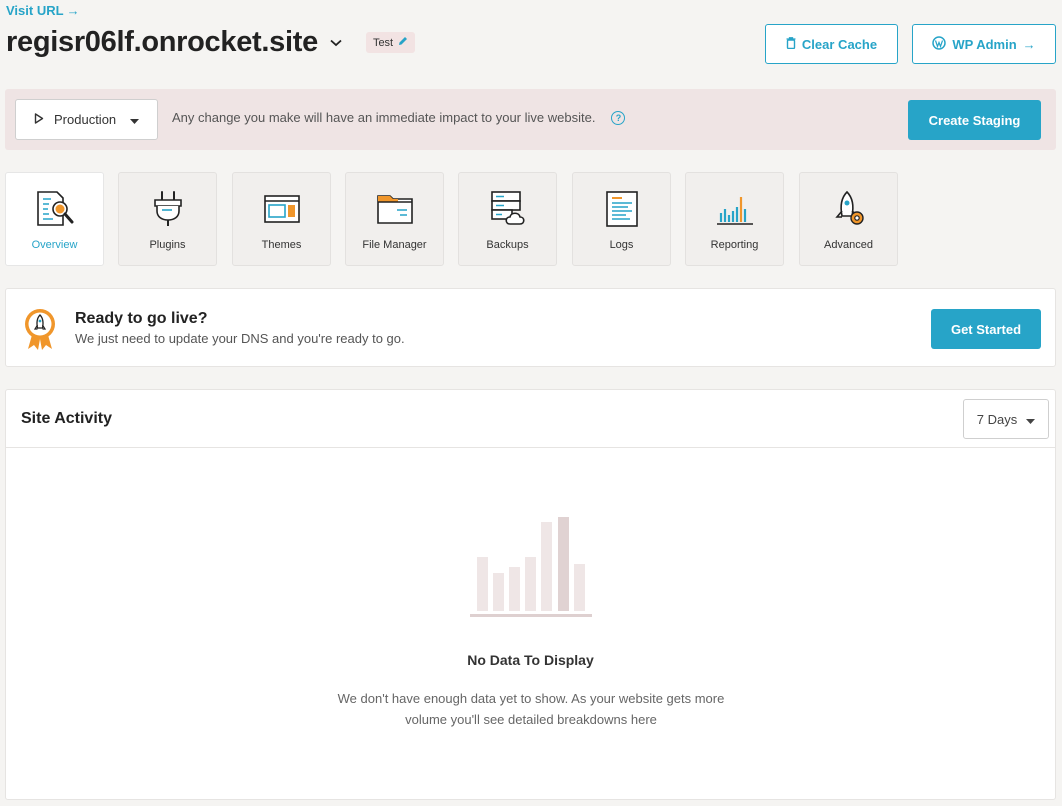 This screenshot has width=1062, height=806. I want to click on tab-plugins-label: Plugins, so click(167, 245).